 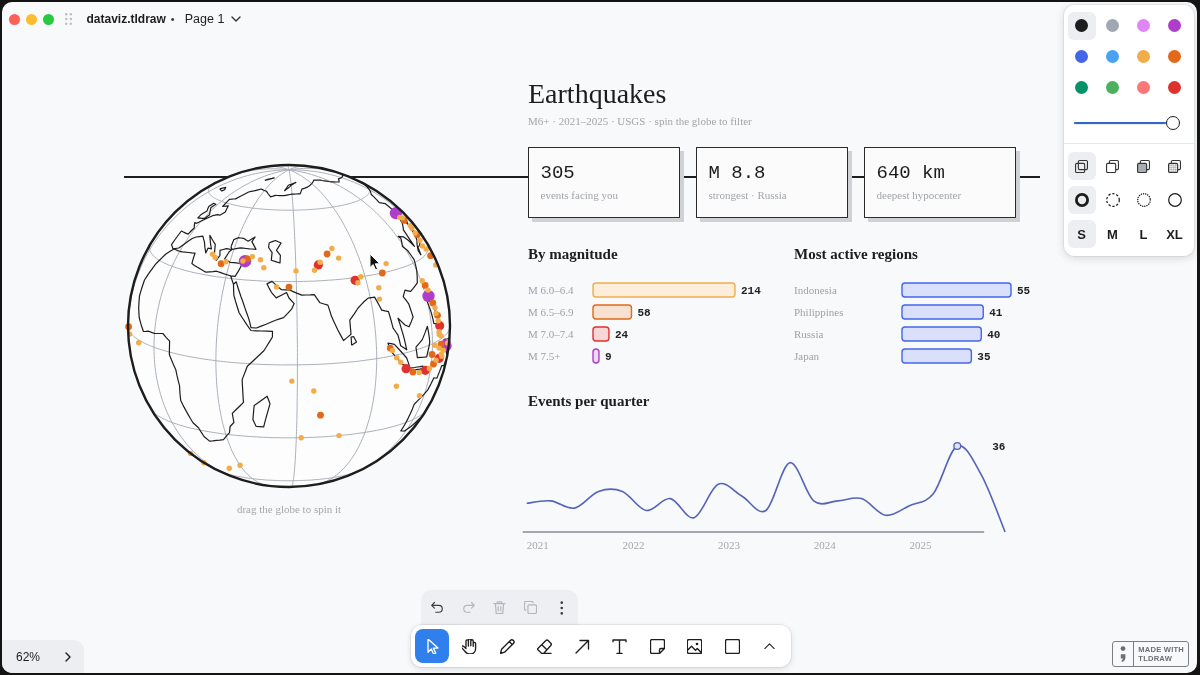 I want to click on pencil-icon, so click(x=507, y=646).